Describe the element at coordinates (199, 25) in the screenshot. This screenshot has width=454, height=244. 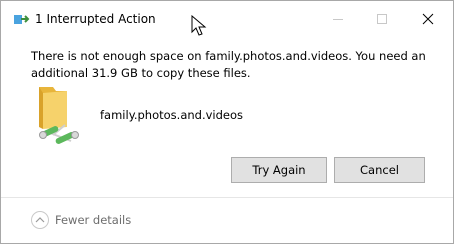
I see `mouse-cursor-icon` at that location.